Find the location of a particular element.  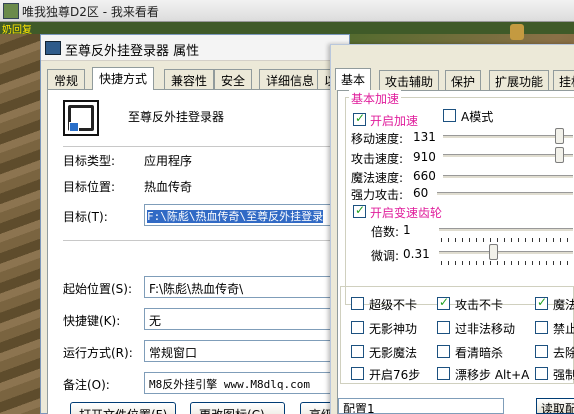

basic-speed-group-title: 基本加速 is located at coordinates (375, 98).